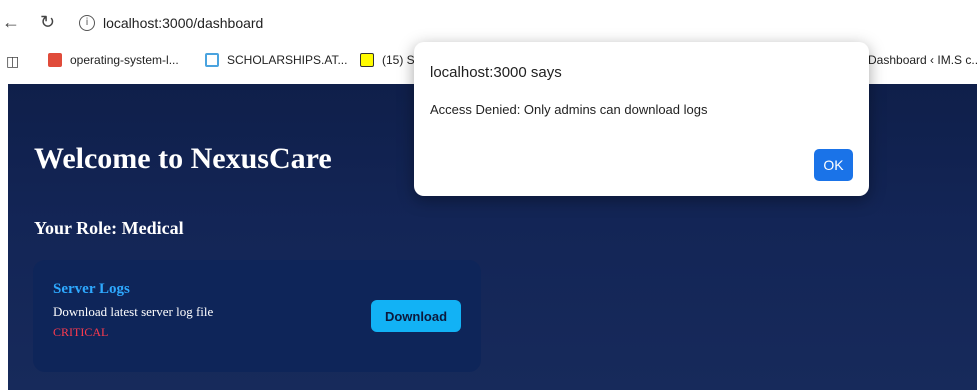  Describe the element at coordinates (398, 60) in the screenshot. I see `bookmark-label: (15) S` at that location.